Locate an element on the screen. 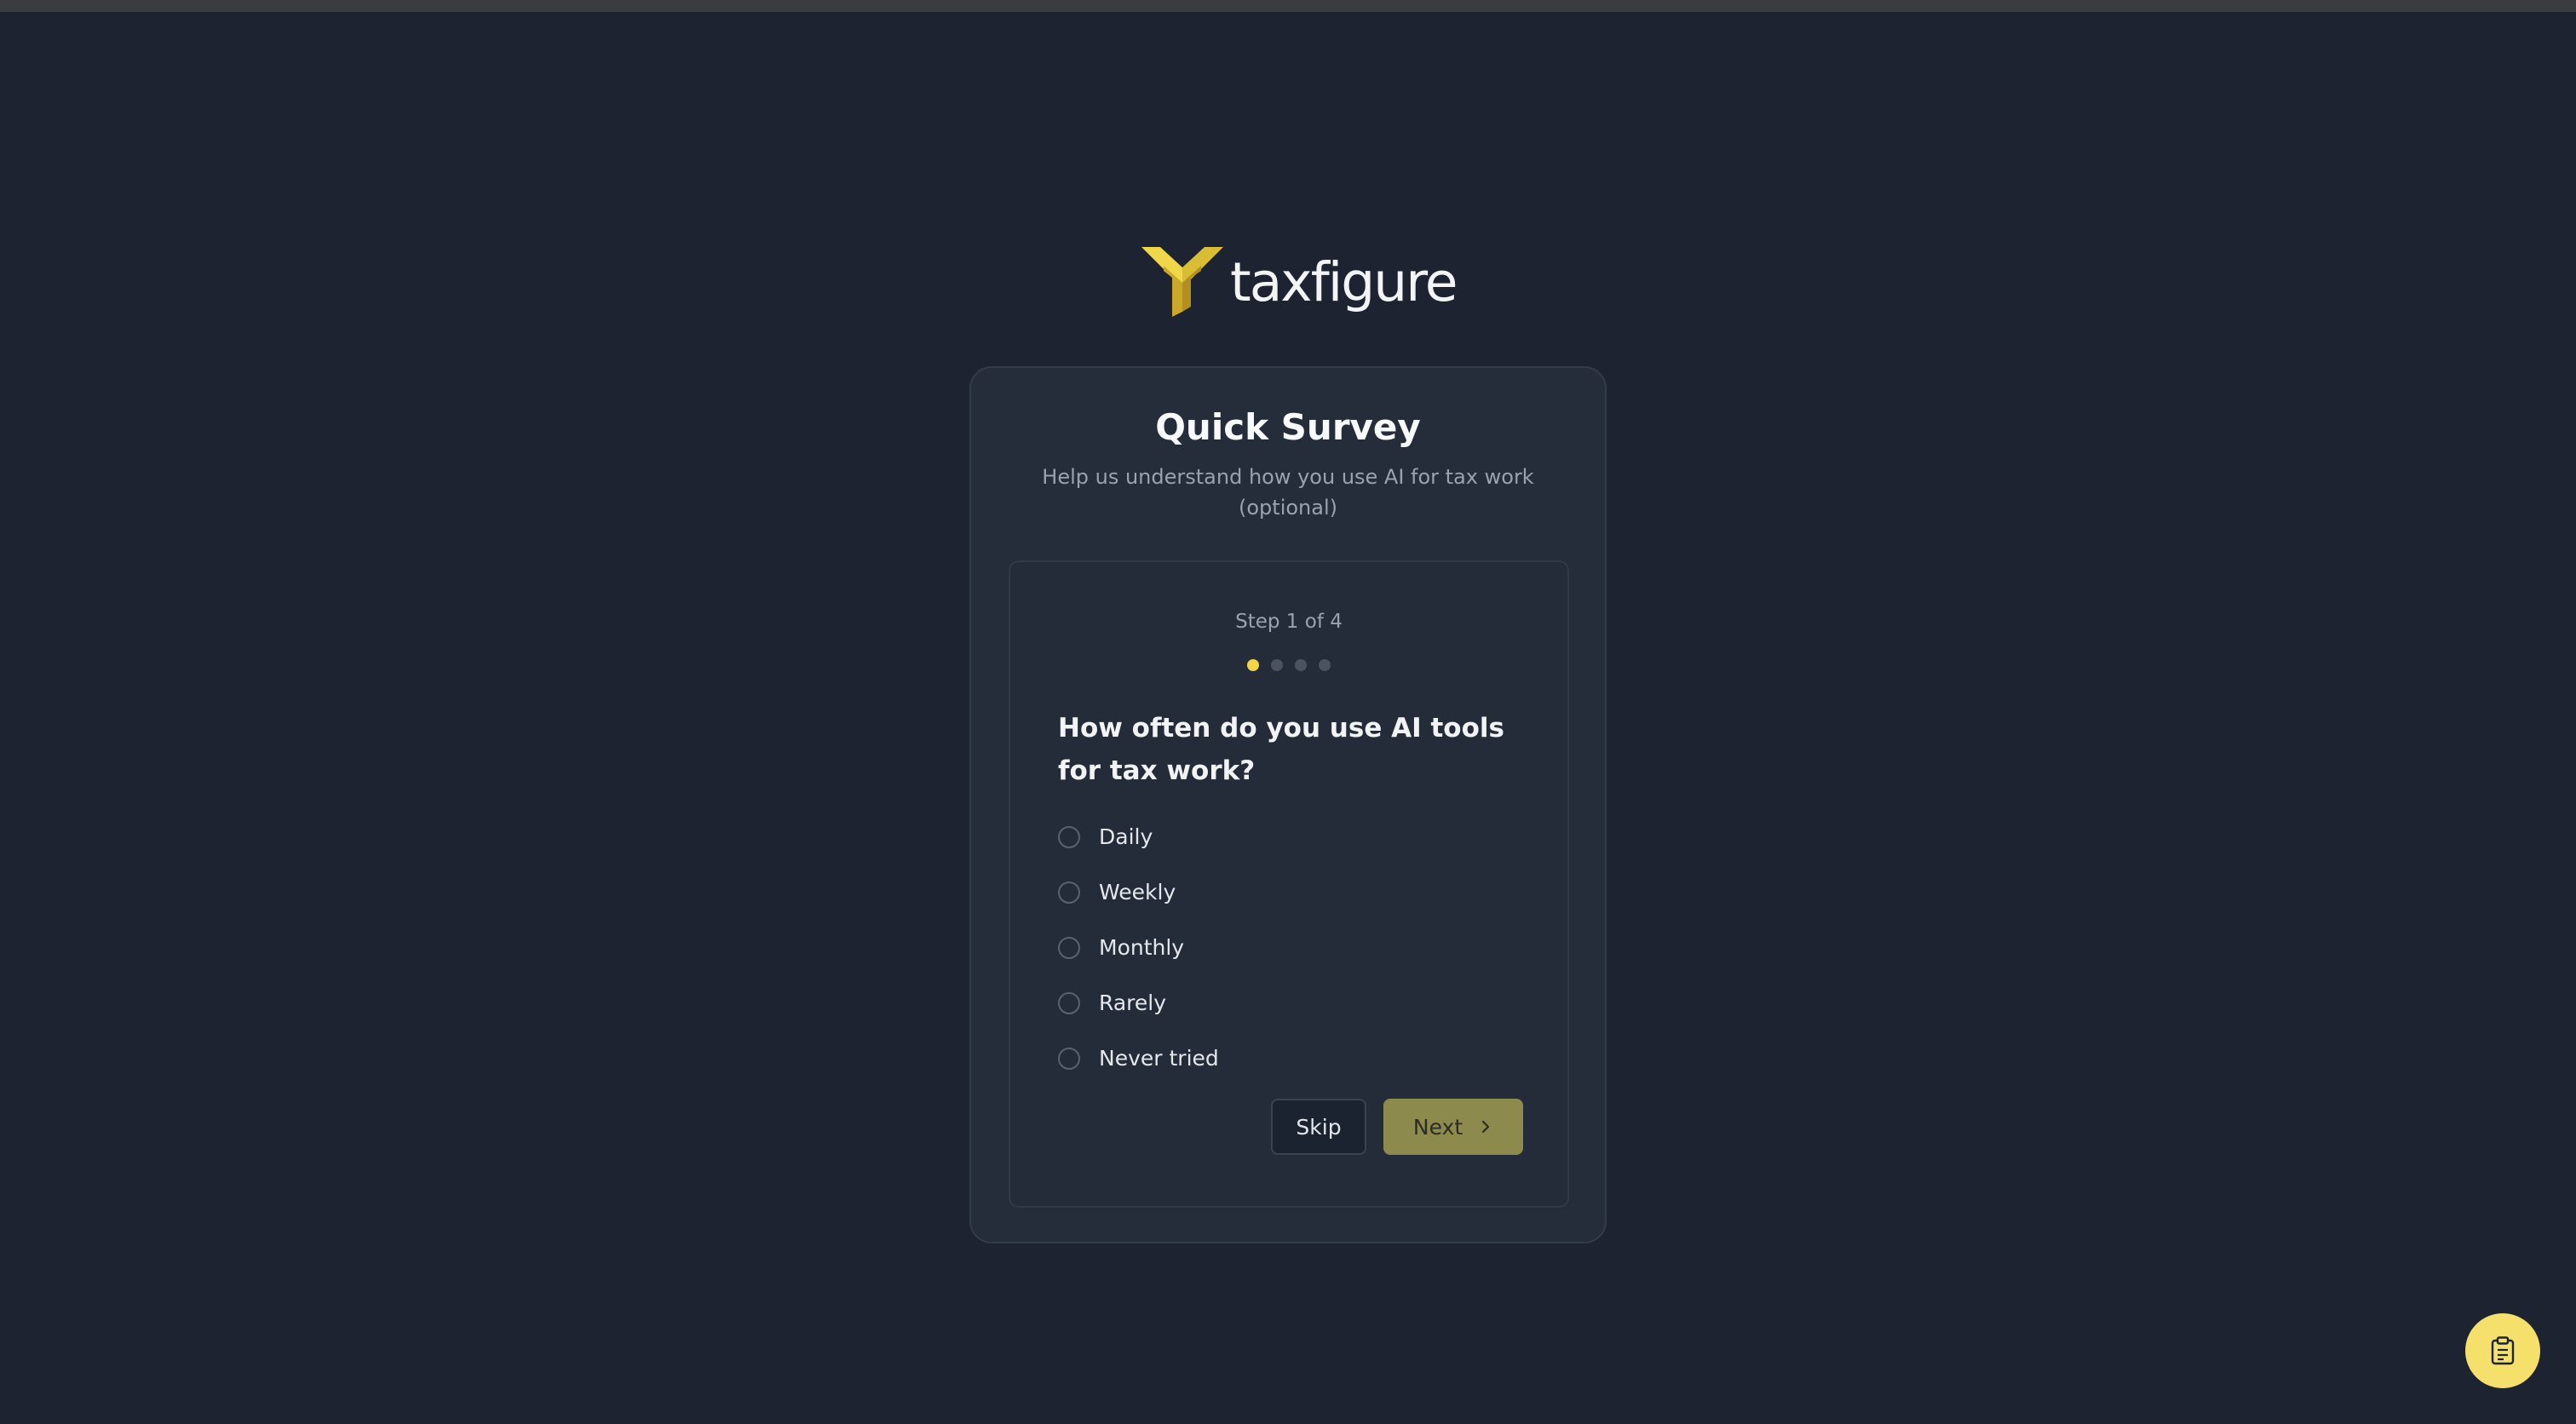 This screenshot has width=2576, height=1424. taxfigure-logo: taxfigure is located at coordinates (1300, 281).